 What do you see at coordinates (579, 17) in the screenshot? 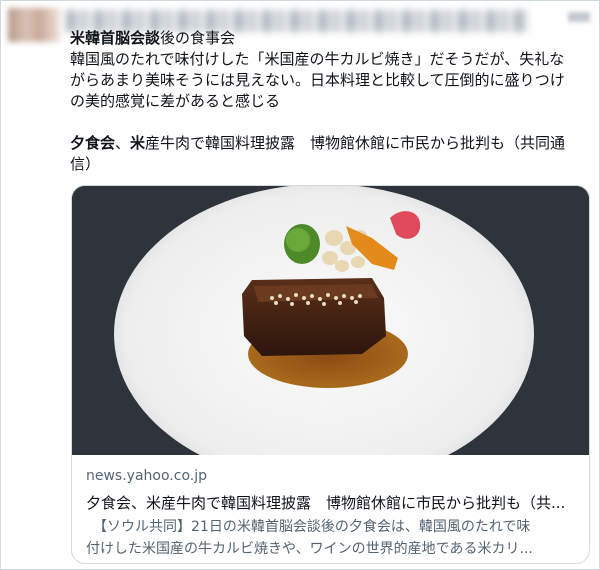
I see `more-icon` at bounding box center [579, 17].